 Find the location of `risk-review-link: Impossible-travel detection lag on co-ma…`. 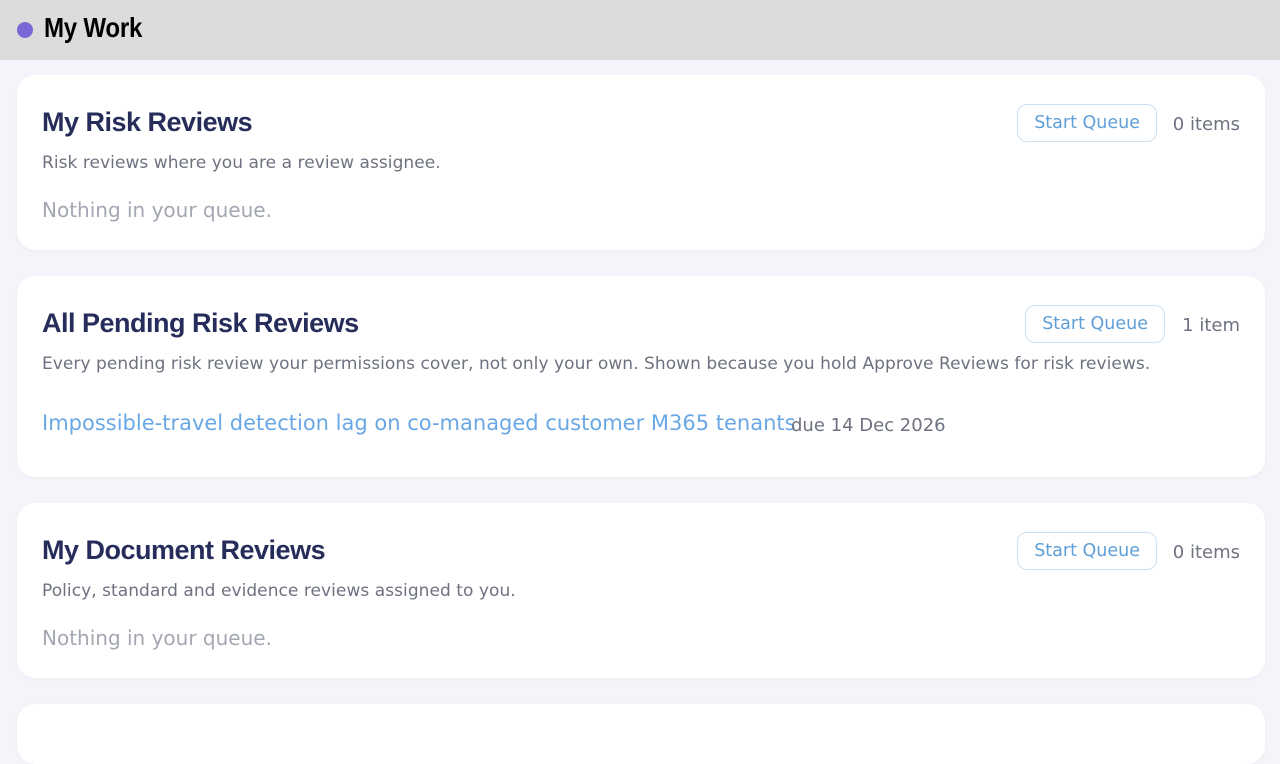

risk-review-link: Impossible-travel detection lag on co-ma… is located at coordinates (419, 423).